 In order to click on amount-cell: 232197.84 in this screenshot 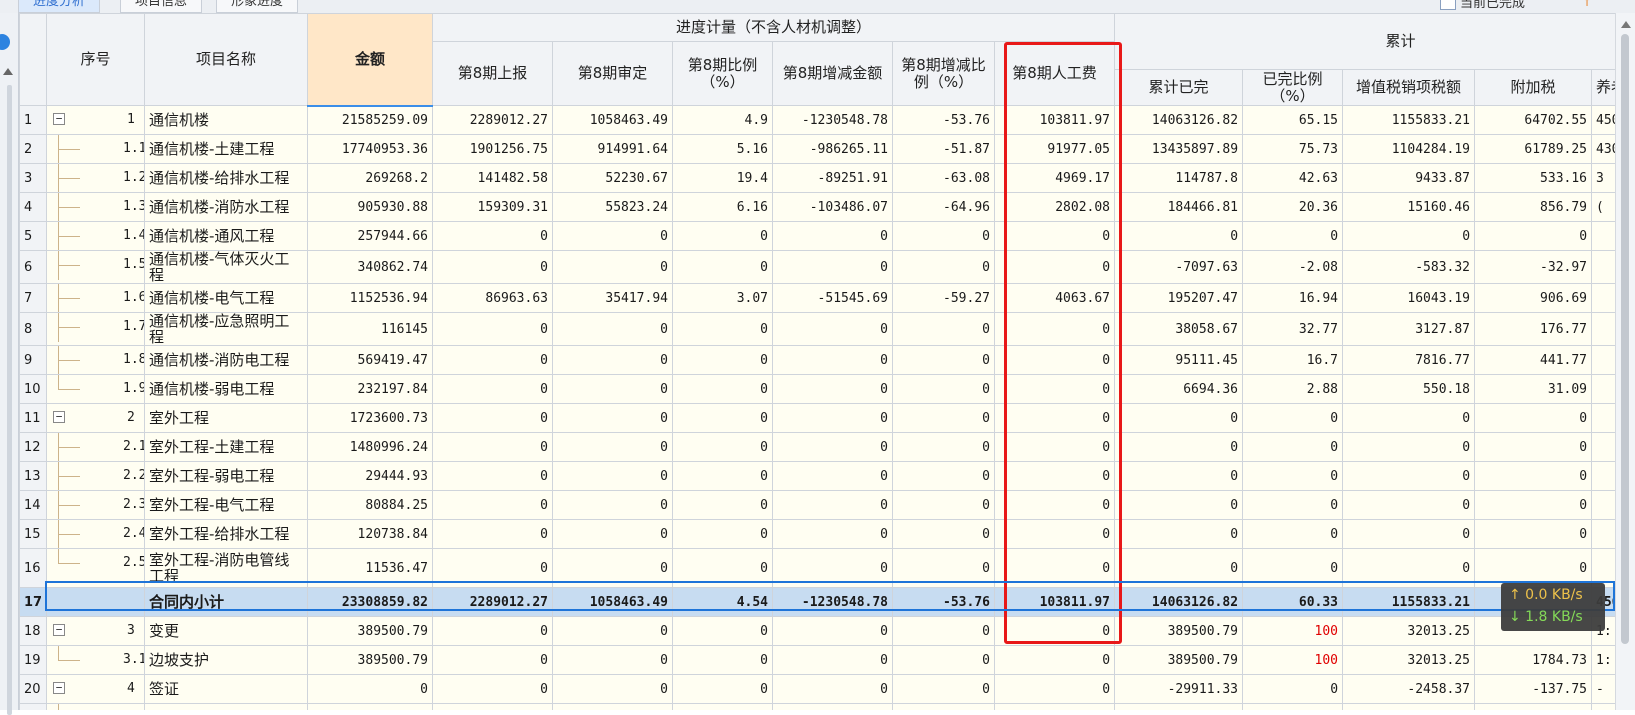, I will do `click(370, 389)`.